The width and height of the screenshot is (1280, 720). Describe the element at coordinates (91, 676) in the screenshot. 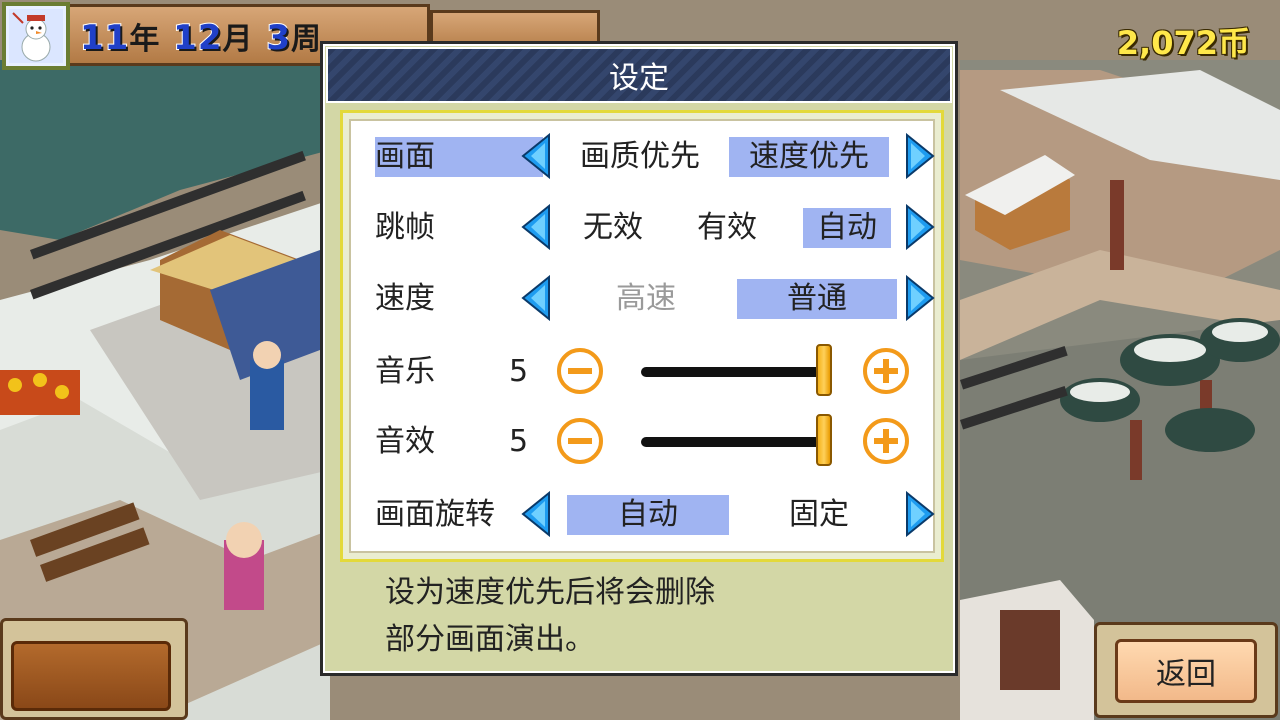

I see `left-menu-button` at that location.